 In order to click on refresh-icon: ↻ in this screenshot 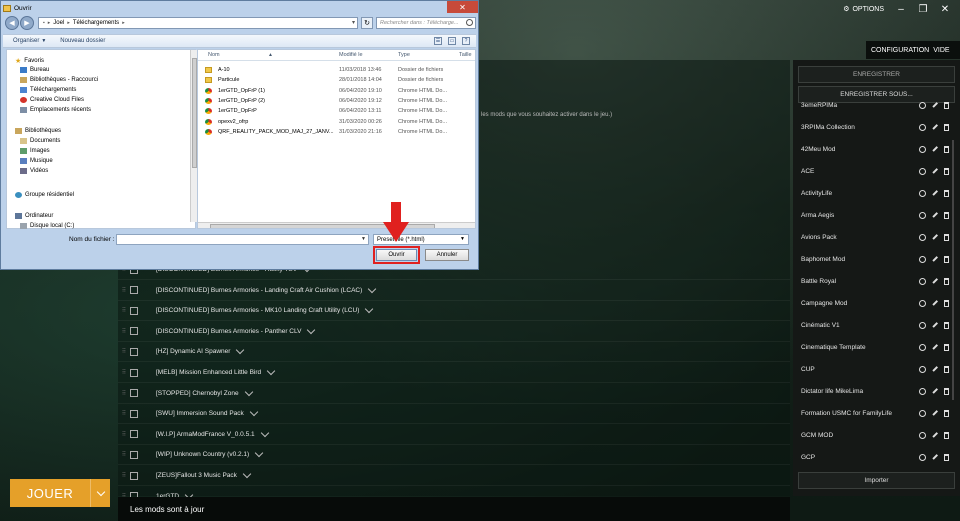, I will do `click(367, 23)`.